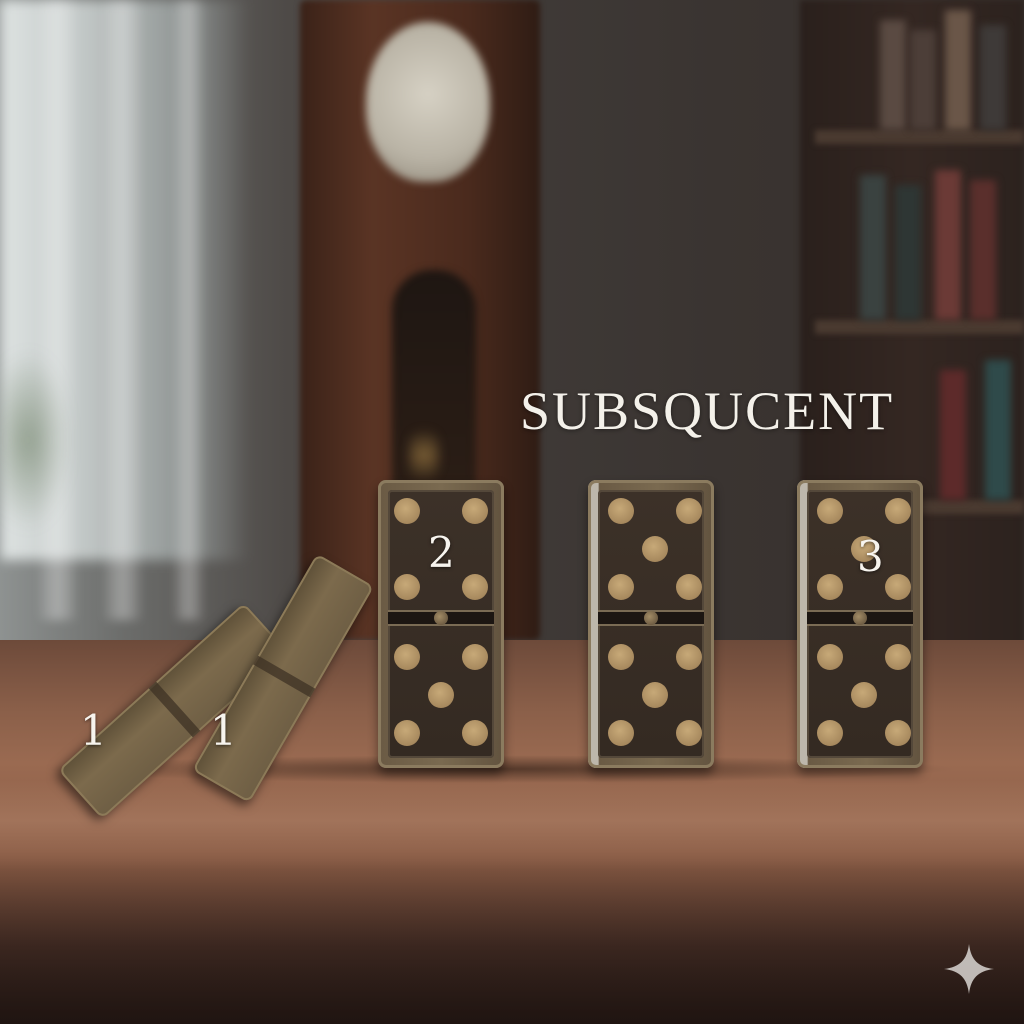  I want to click on domino-label-first: 1, so click(93, 730).